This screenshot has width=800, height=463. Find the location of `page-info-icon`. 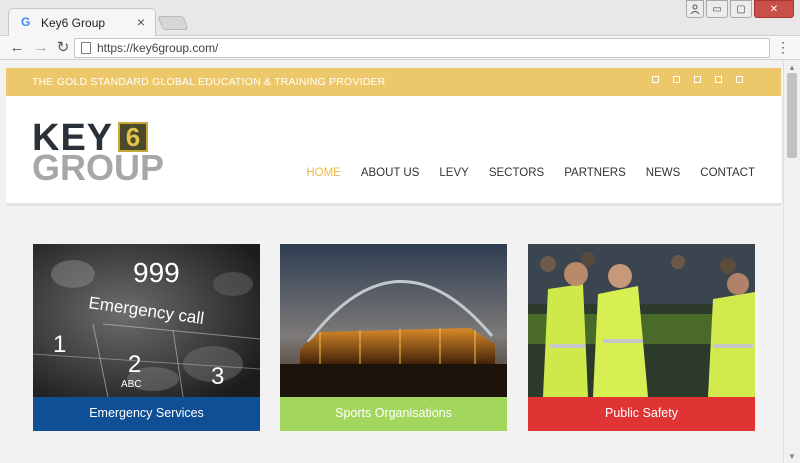

page-info-icon is located at coordinates (86, 48).